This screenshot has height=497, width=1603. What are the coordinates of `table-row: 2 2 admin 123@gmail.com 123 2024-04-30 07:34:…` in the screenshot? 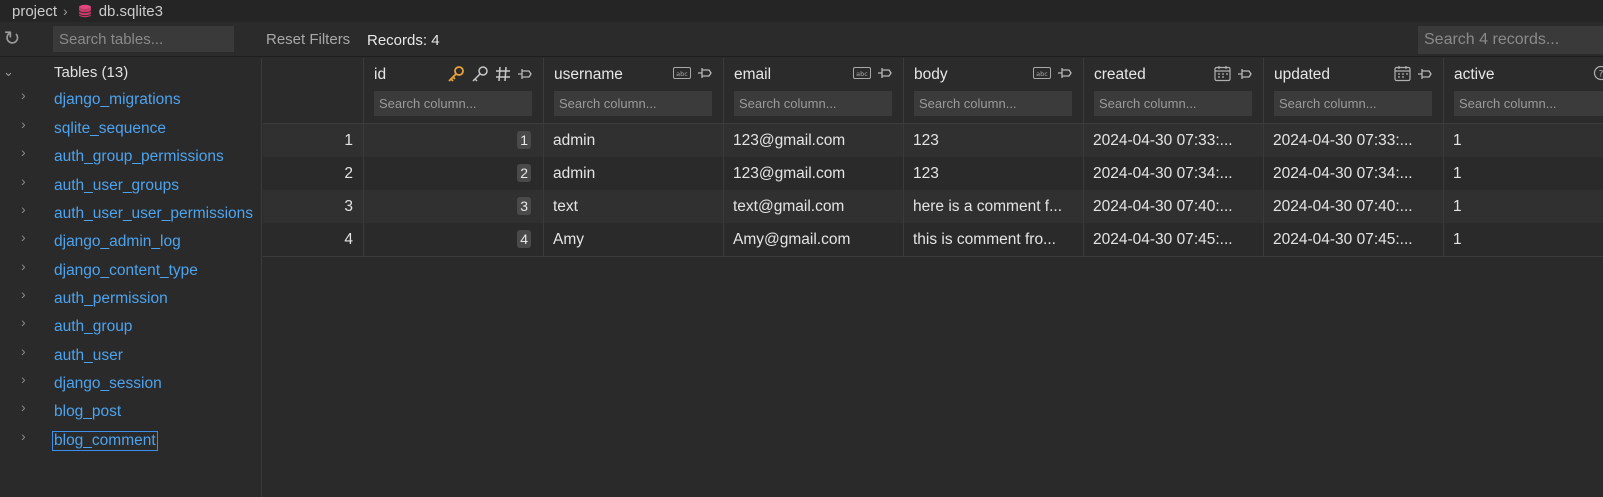 It's located at (933, 173).